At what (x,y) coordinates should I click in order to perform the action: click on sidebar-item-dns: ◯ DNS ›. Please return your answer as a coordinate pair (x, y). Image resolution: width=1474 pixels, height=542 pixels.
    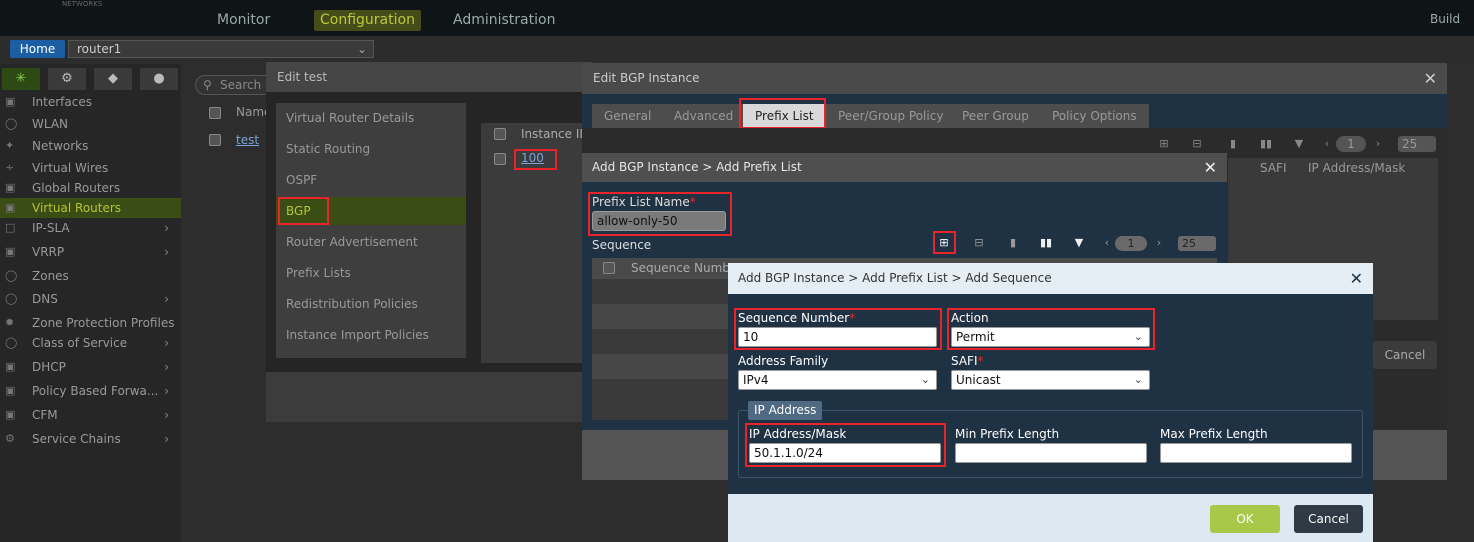
    Looking at the image, I should click on (90, 299).